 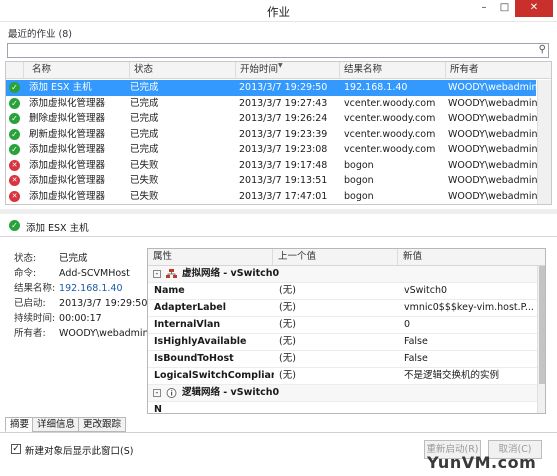 I want to click on job-start-time: 2013/3/7 19:27:43, so click(x=283, y=103).